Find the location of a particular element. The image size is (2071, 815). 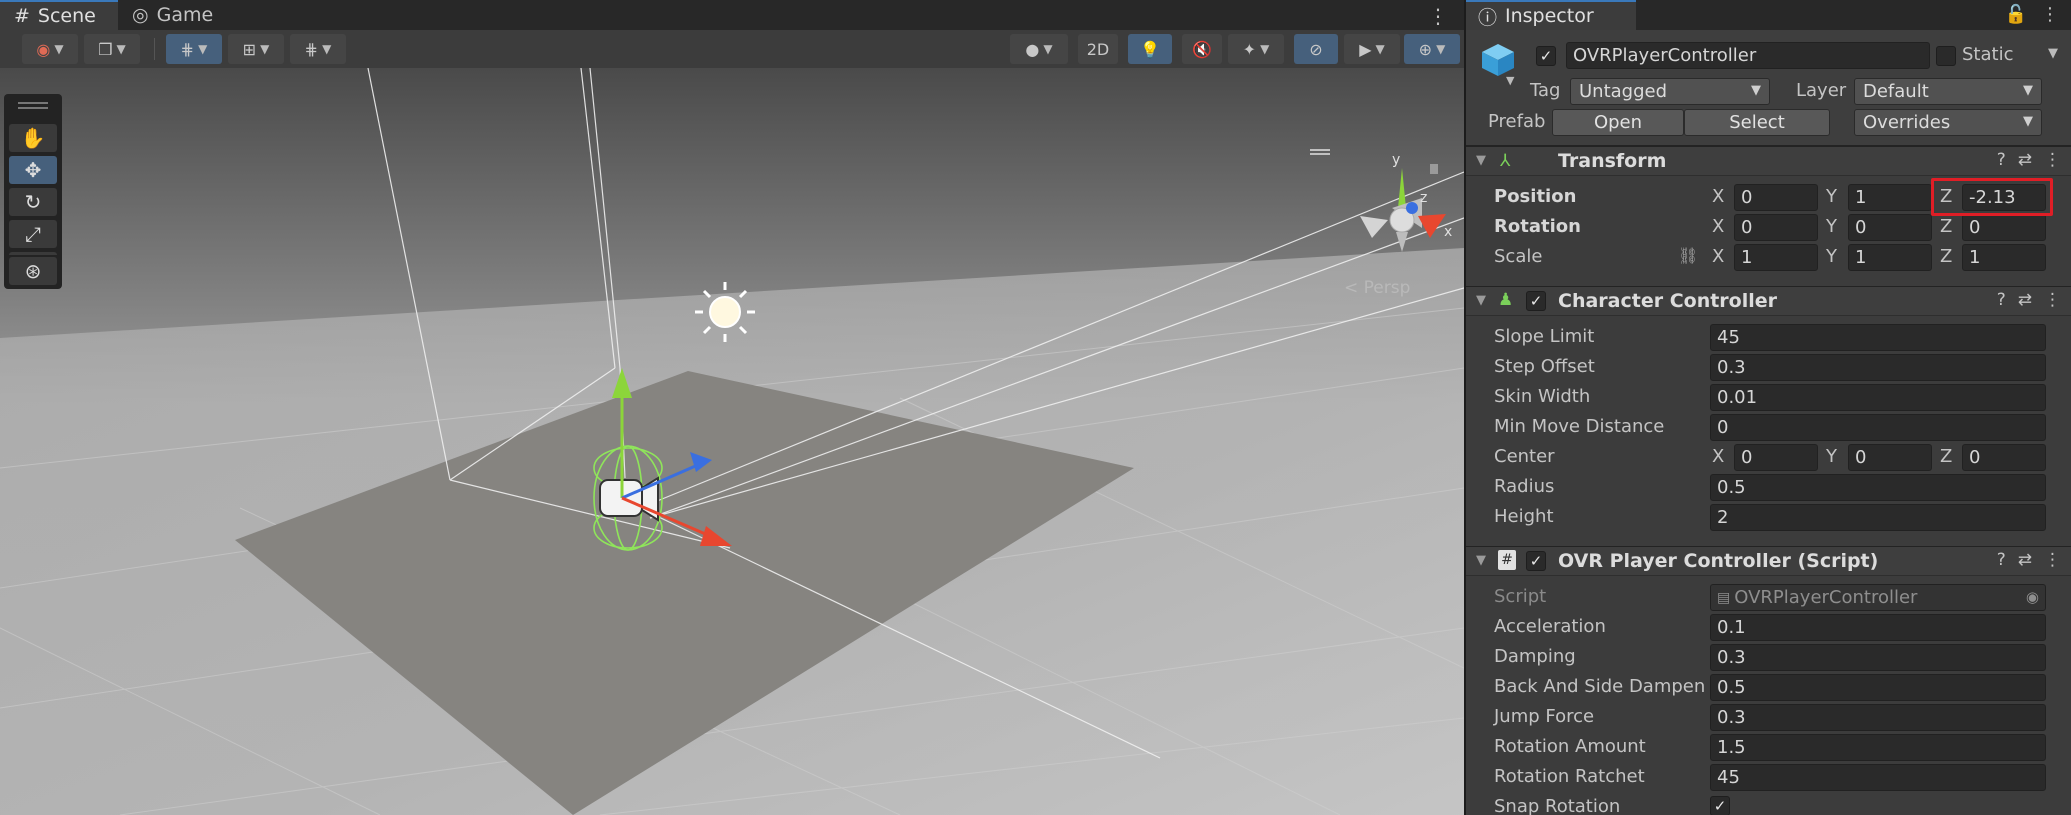

scale-tool: ⤢ is located at coordinates (33, 234).